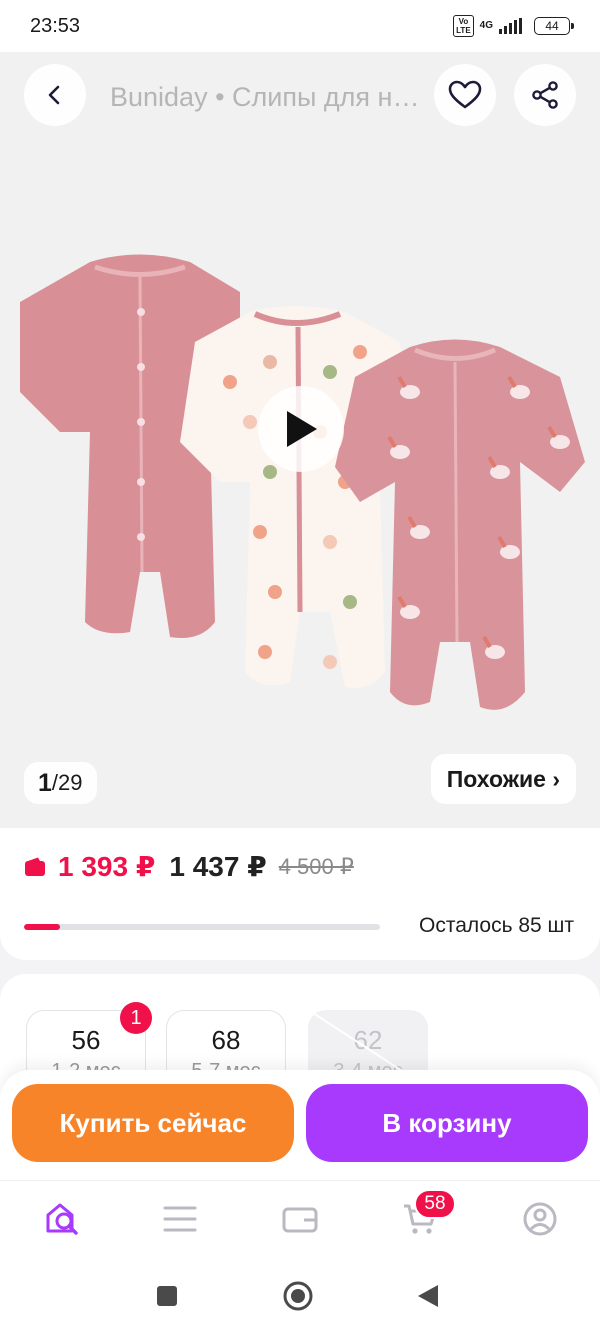  I want to click on battery-level: 44, so click(552, 26).